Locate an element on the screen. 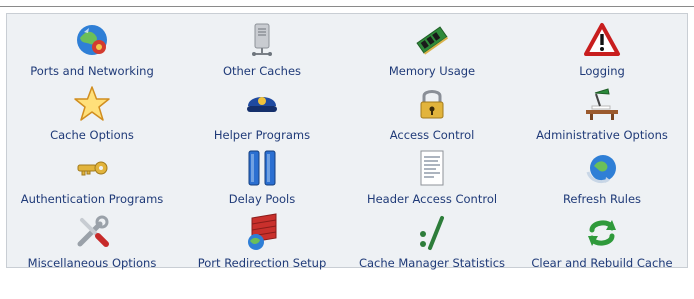  memory-chip-icon is located at coordinates (432, 40).